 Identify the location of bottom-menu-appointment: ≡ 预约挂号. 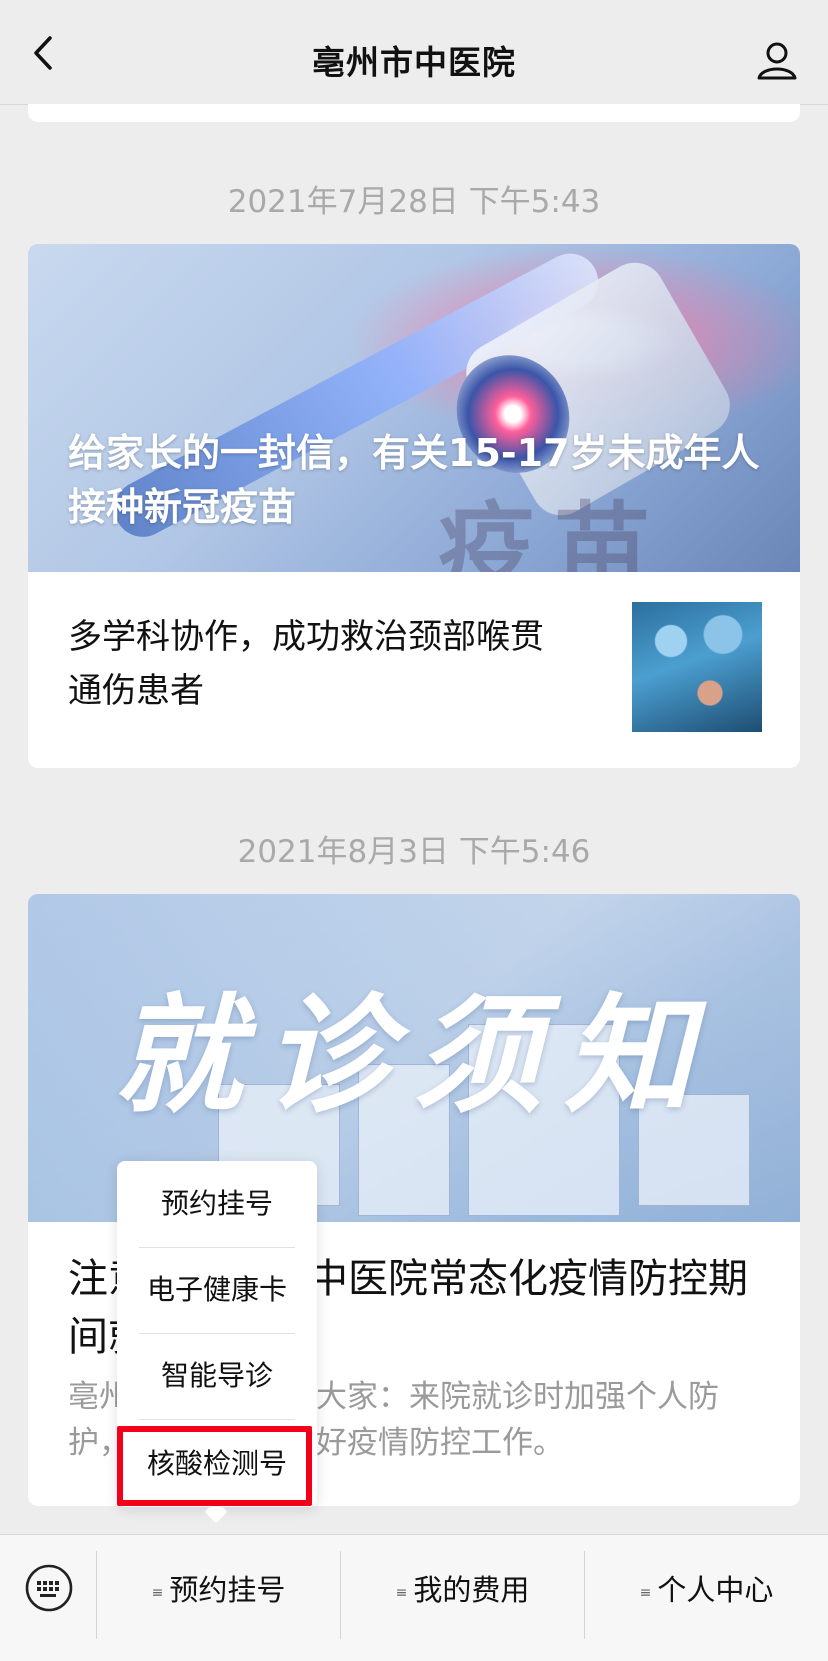
(218, 1590).